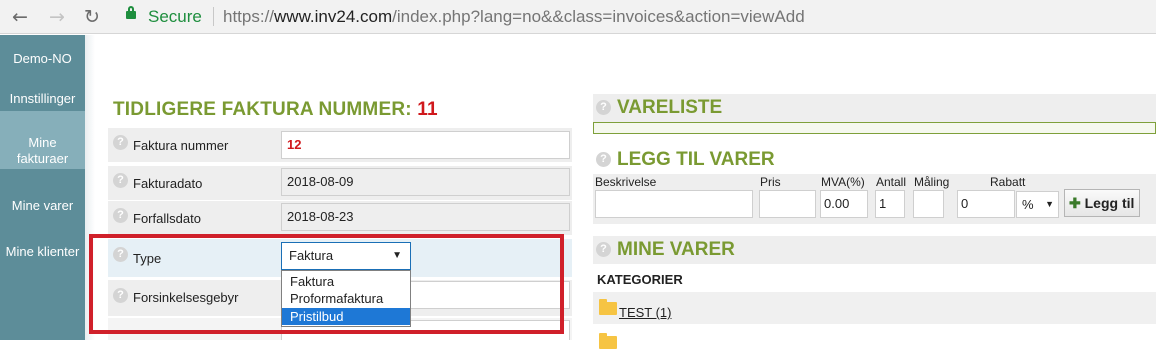 The width and height of the screenshot is (1156, 349). Describe the element at coordinates (787, 204) in the screenshot. I see `price-input` at that location.